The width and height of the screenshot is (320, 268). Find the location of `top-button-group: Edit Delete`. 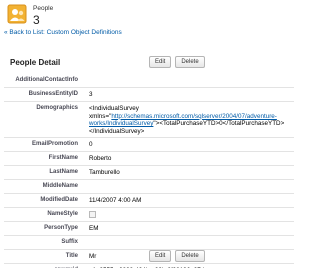

top-button-group: Edit Delete is located at coordinates (177, 62).